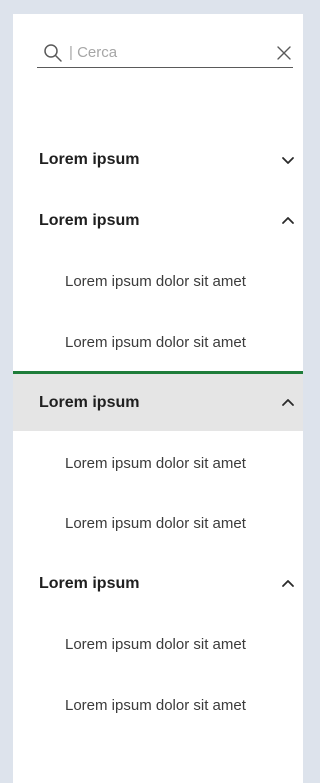 This screenshot has height=783, width=320. I want to click on close-icon, so click(284, 53).